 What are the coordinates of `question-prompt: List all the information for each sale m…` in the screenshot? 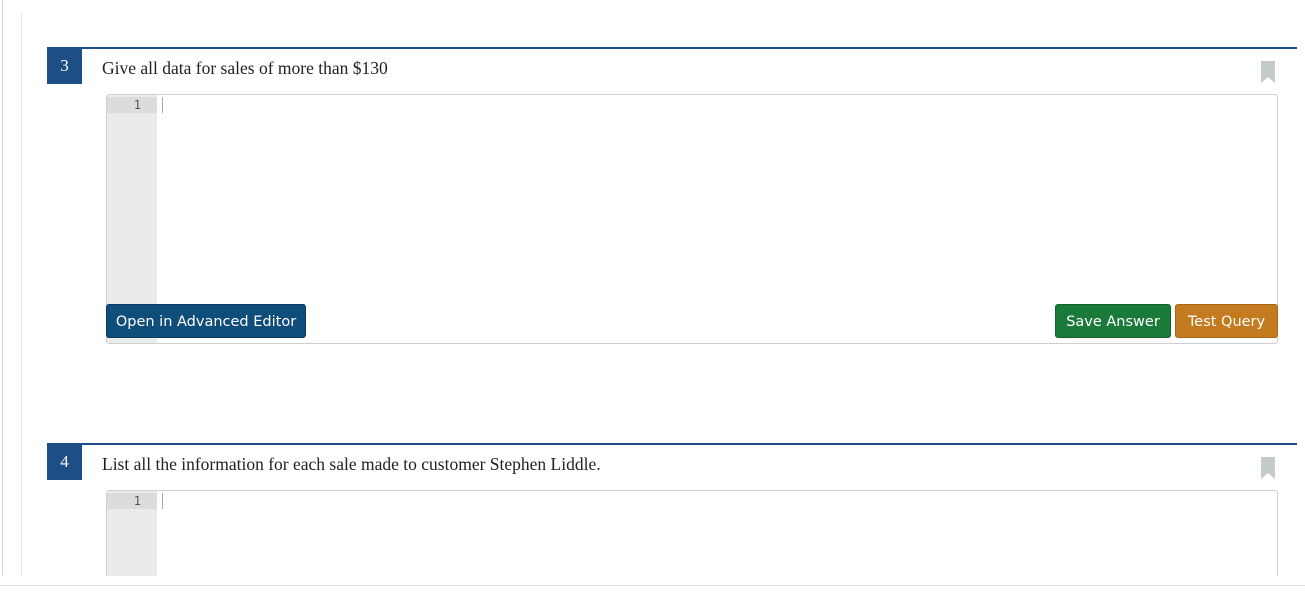 It's located at (351, 464).